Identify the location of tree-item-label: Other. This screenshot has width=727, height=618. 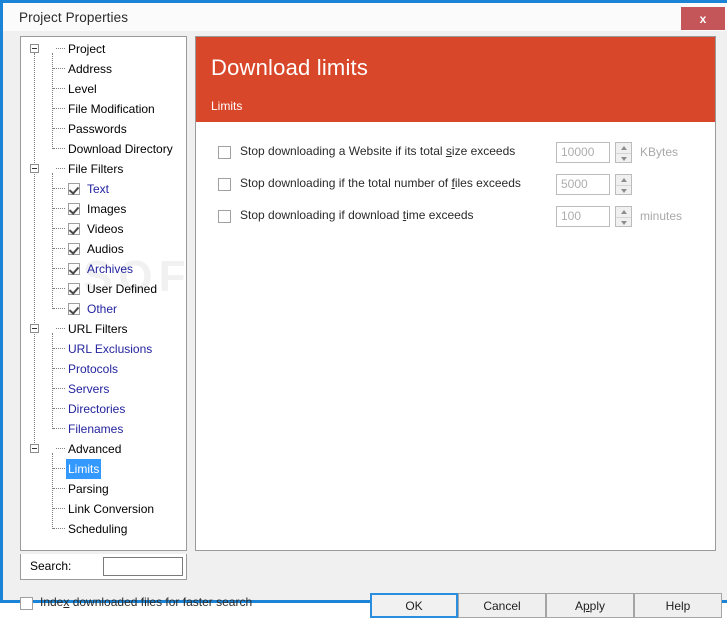
(102, 309).